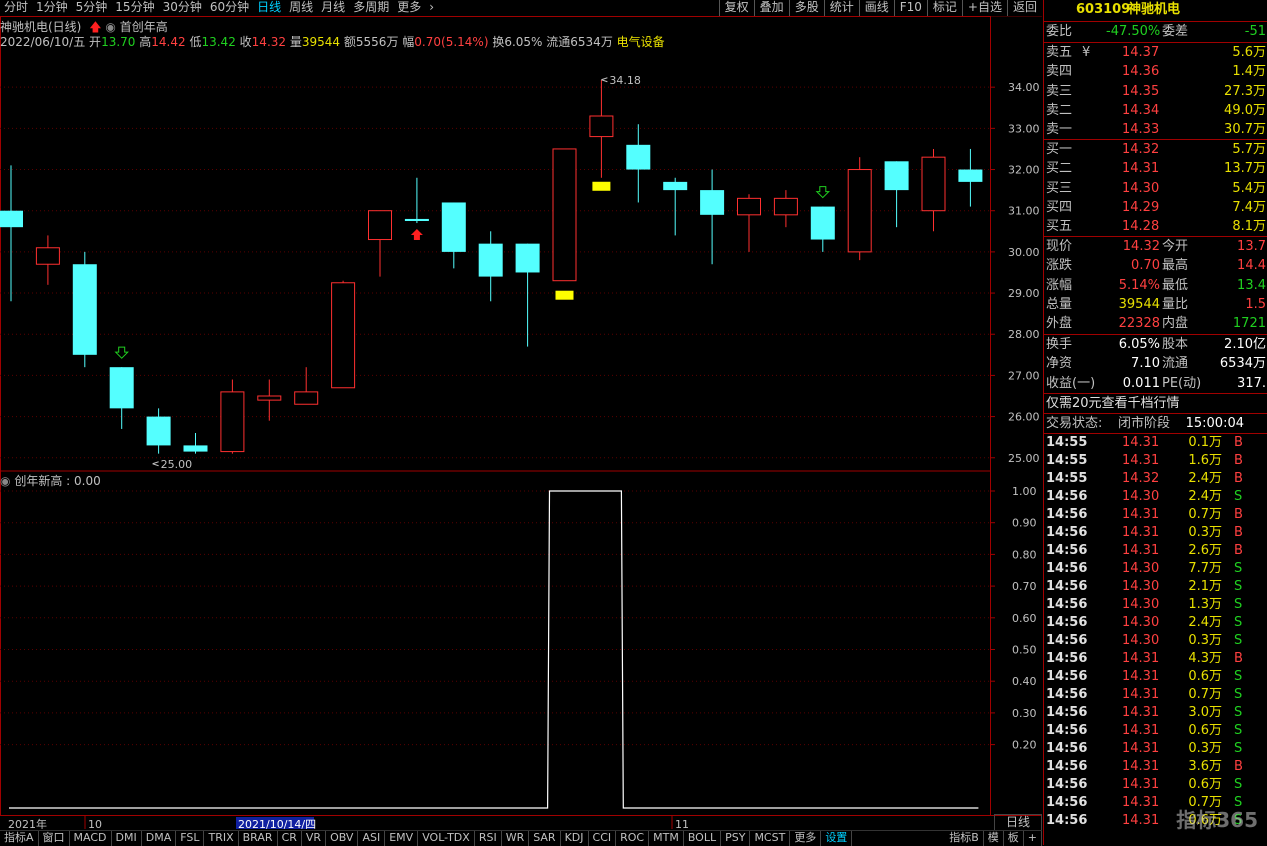 Image resolution: width=1267 pixels, height=846 pixels. Describe the element at coordinates (736, 8) in the screenshot. I see `tool-button: 复权` at that location.